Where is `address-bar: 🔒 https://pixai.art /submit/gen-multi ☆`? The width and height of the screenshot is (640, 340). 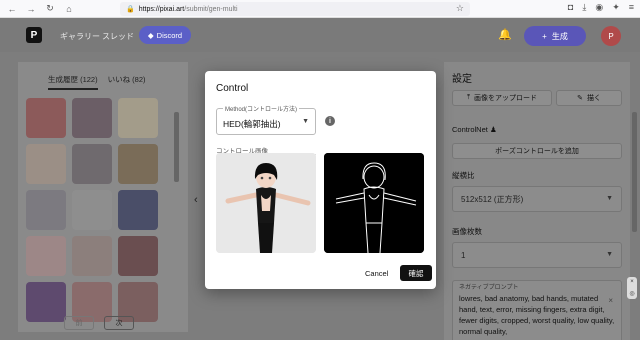
address-bar: 🔒 https://pixai.art /submit/gen-multi ☆ is located at coordinates (295, 9).